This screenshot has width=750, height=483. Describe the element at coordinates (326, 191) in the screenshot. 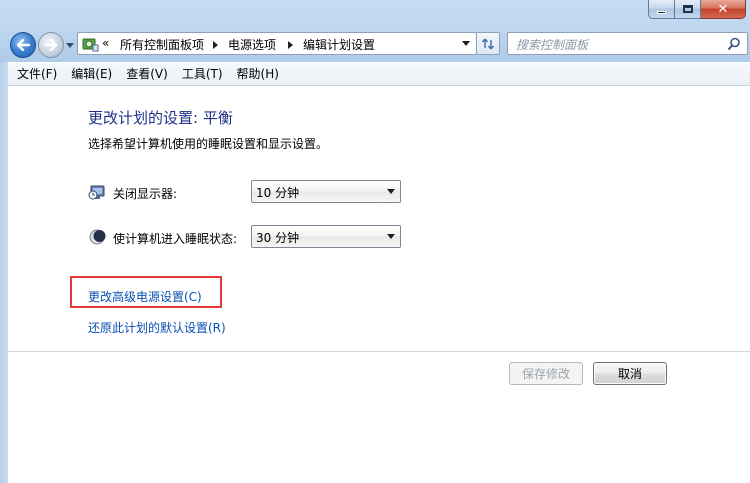

I see `display-off-select: 10 分钟` at that location.